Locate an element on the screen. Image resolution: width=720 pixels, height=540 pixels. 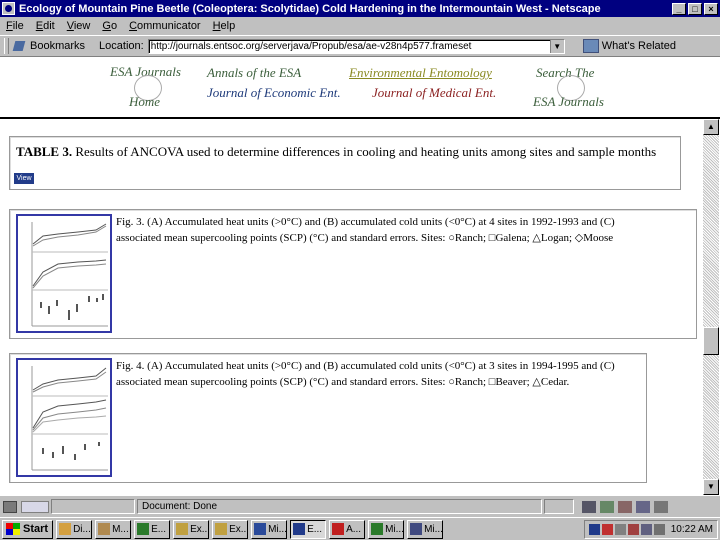
vertical-scrollbar: ▲ ▼ is located at coordinates (711, 307).